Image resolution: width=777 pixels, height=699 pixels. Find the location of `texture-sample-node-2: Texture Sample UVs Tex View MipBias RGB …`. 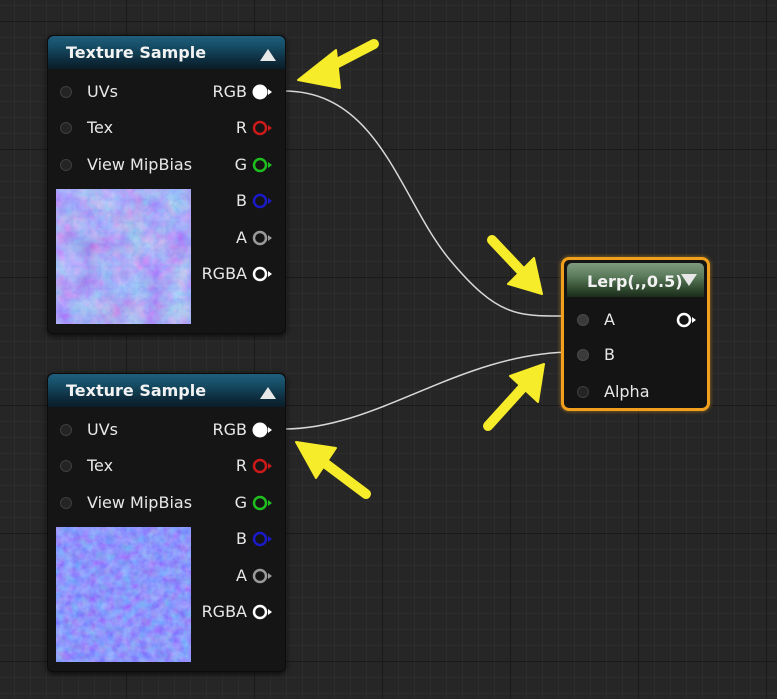

texture-sample-node-2: Texture Sample UVs Tex View MipBias RGB … is located at coordinates (166, 522).